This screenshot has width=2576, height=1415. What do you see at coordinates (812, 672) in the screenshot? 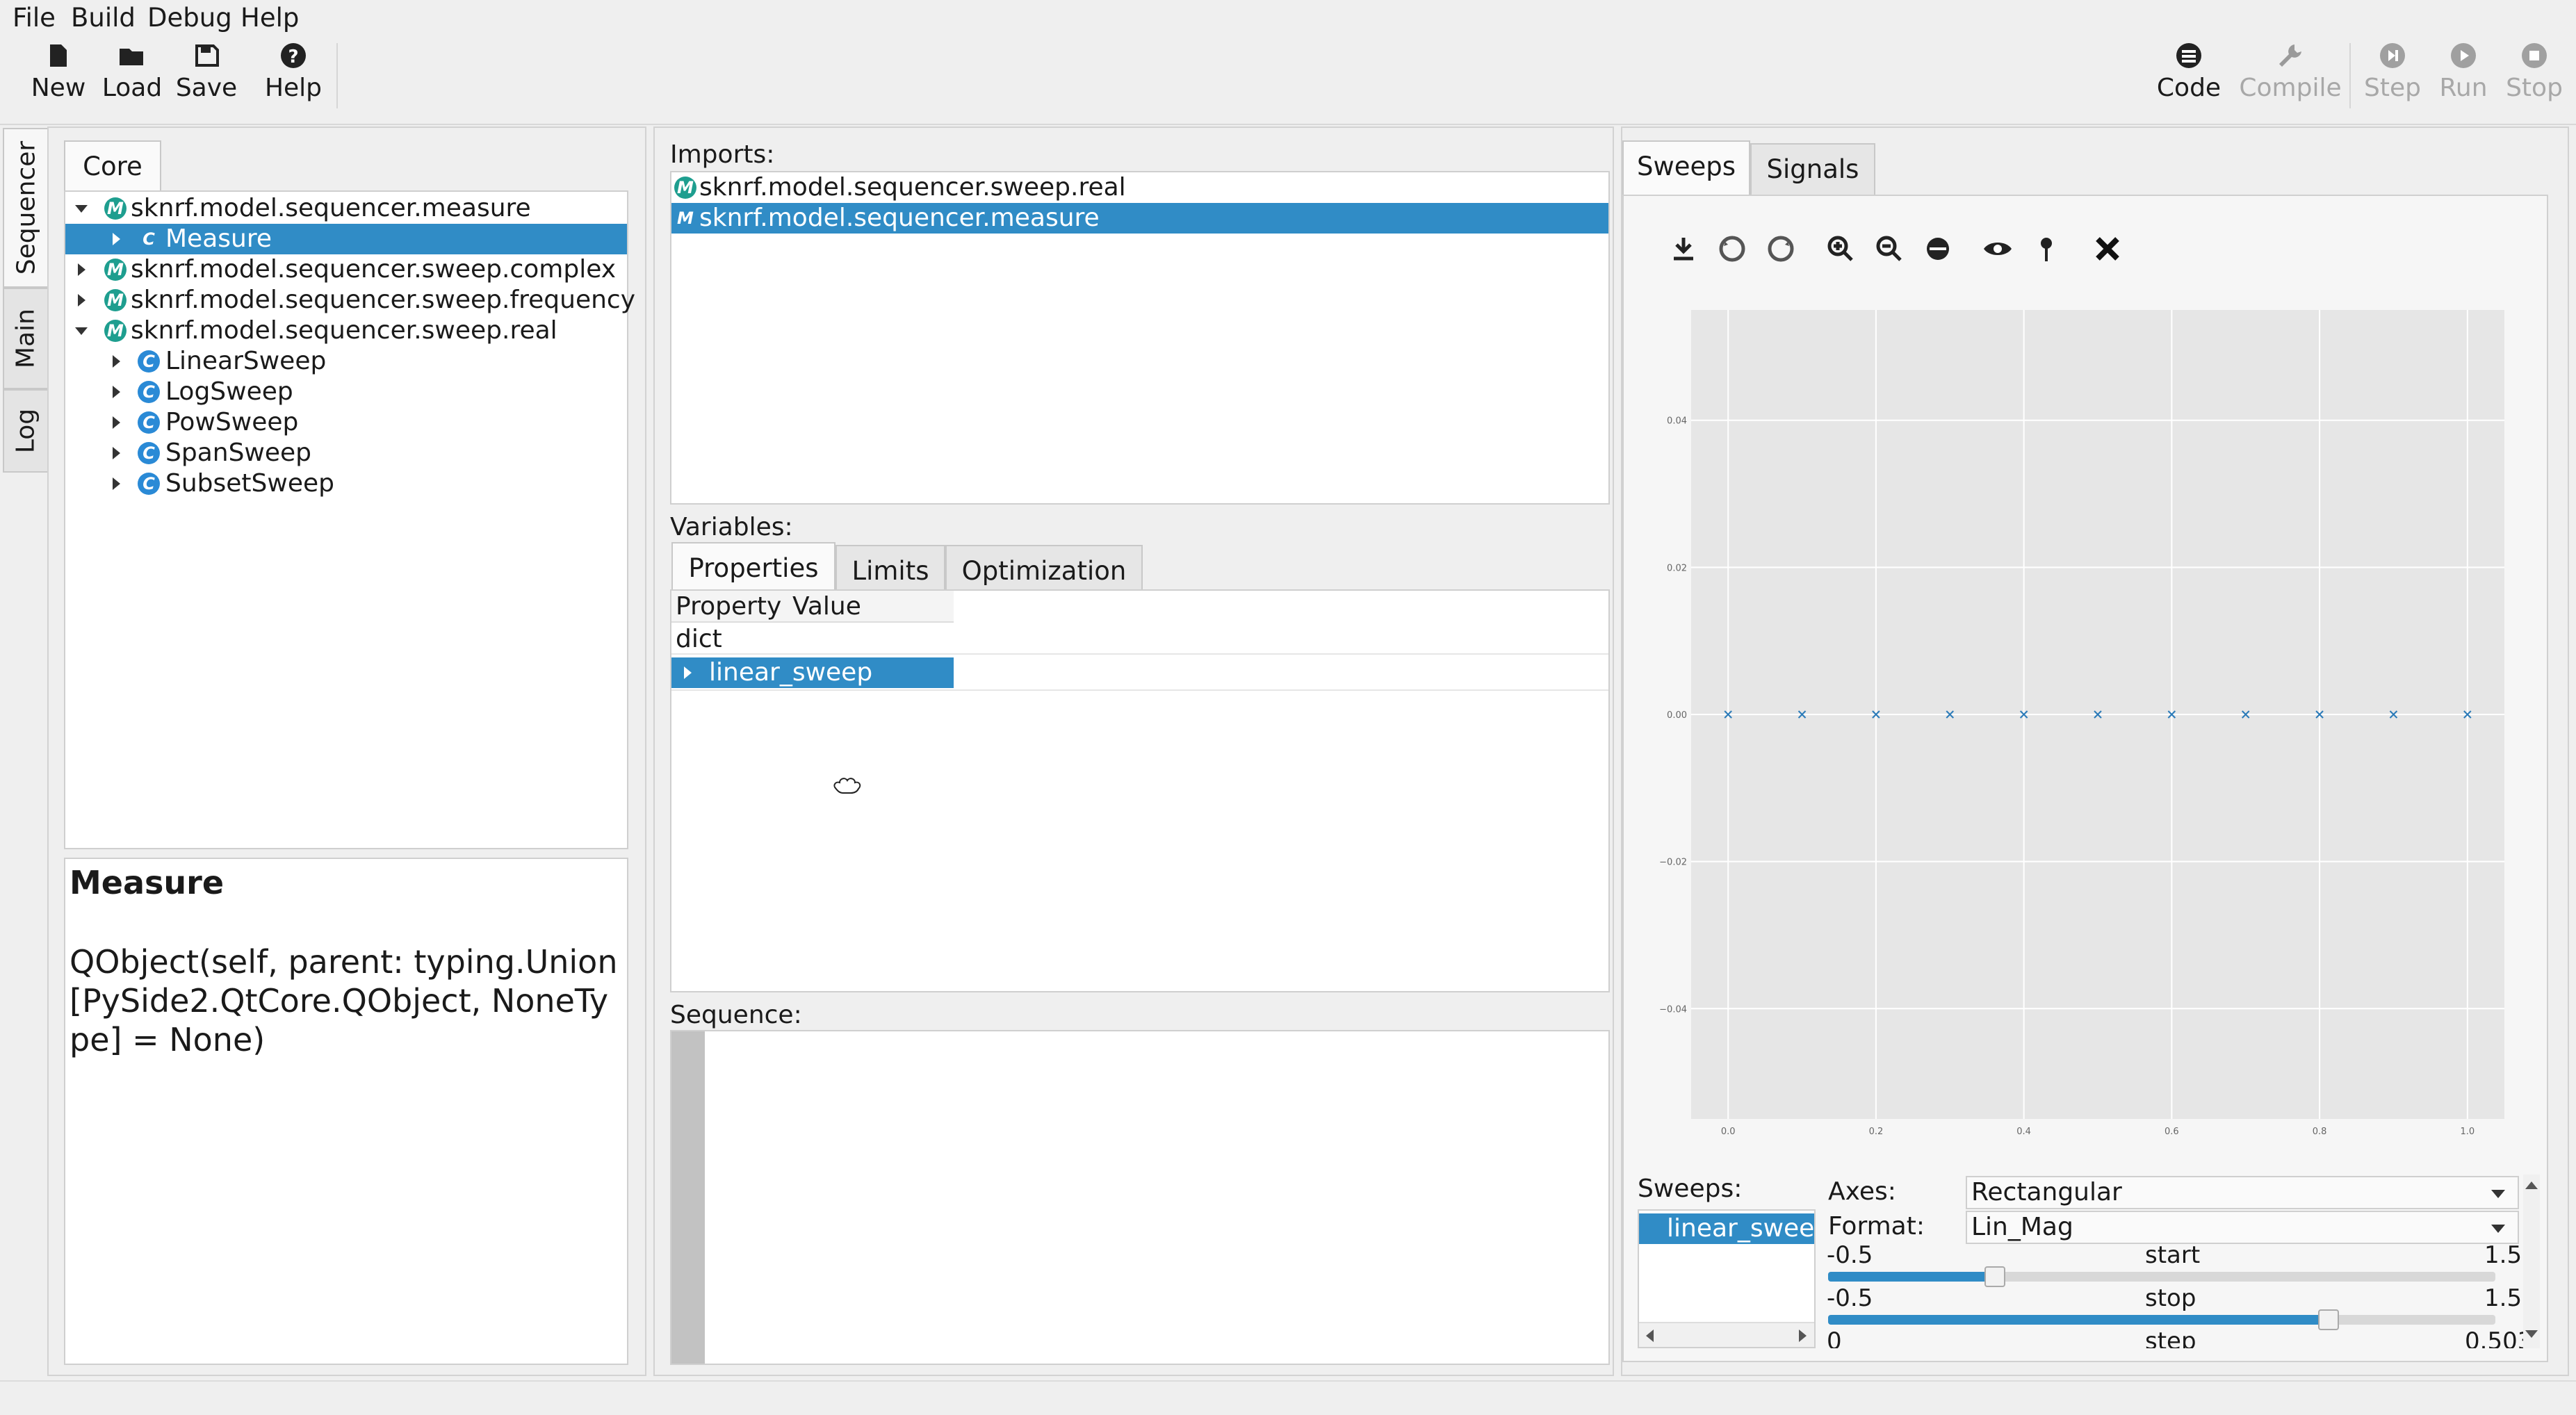
I see `table-row-selected: linear_sweep` at bounding box center [812, 672].